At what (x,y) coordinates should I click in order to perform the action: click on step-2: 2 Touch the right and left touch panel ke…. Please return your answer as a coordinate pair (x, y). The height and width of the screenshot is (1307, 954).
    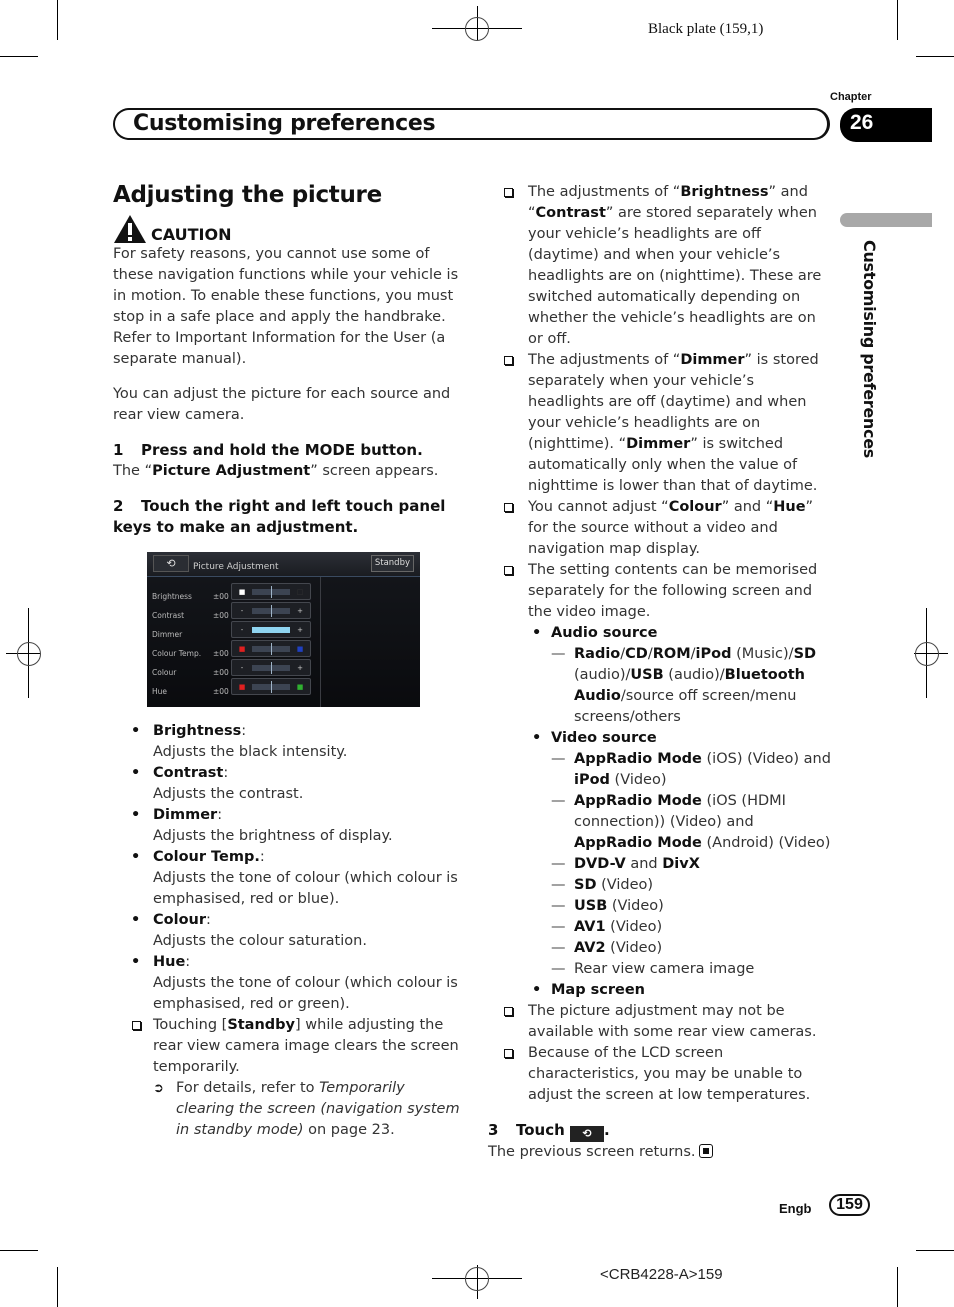
    Looking at the image, I should click on (279, 516).